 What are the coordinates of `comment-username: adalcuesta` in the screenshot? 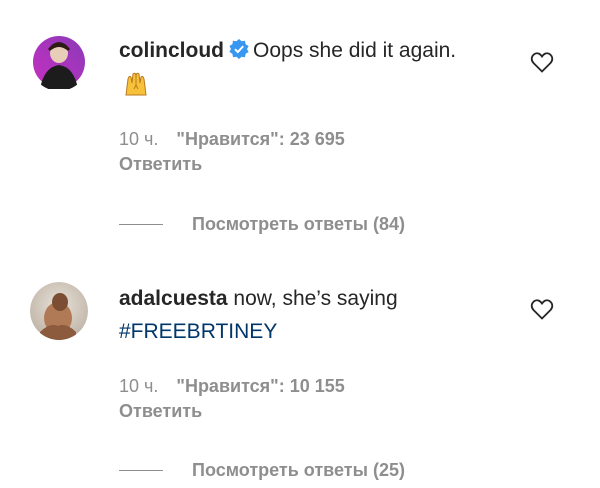 It's located at (173, 298).